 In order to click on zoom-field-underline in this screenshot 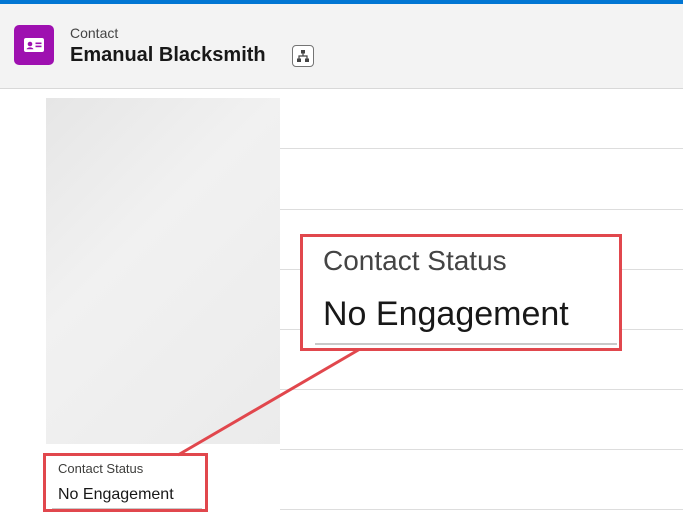, I will do `click(466, 344)`.